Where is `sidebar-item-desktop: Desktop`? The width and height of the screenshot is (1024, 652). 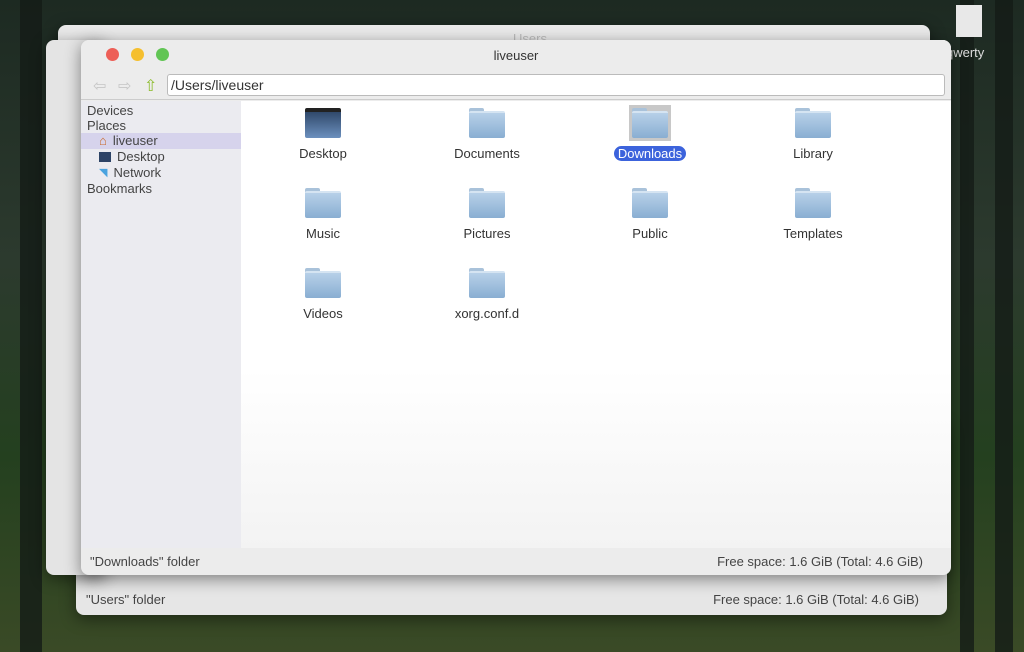 sidebar-item-desktop: Desktop is located at coordinates (161, 157).